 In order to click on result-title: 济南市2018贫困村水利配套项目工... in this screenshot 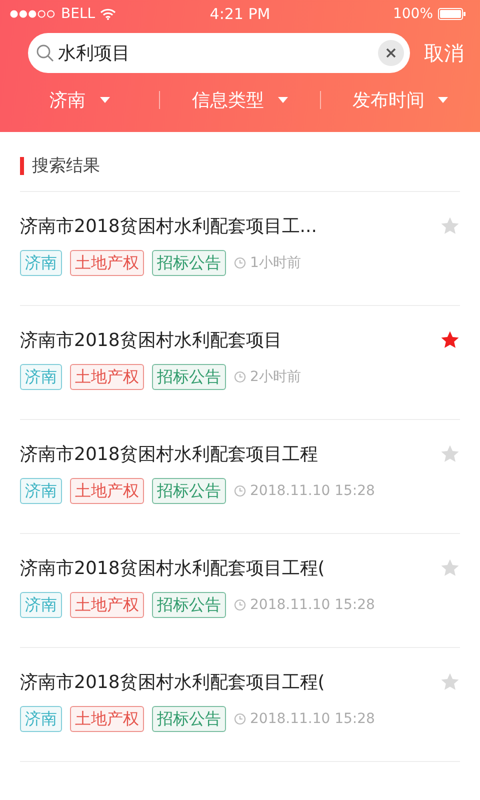, I will do `click(168, 226)`.